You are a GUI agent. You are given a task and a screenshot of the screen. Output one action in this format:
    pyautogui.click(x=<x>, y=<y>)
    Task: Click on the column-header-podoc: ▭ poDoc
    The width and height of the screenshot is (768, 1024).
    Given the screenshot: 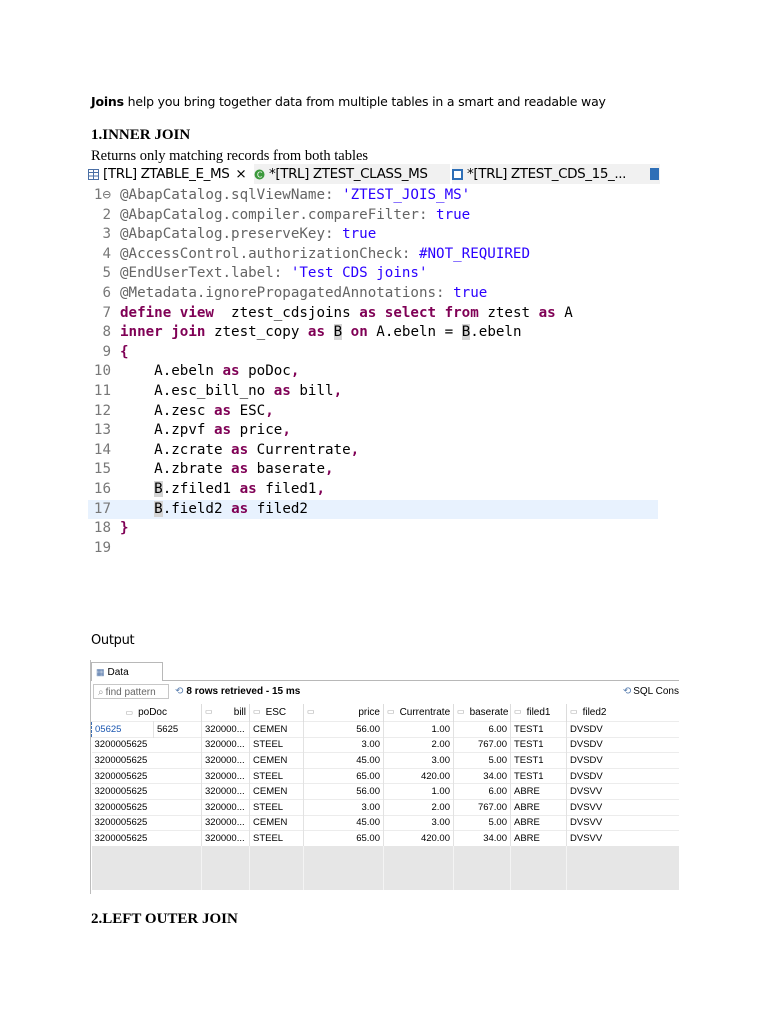 What is the action you would take?
    pyautogui.click(x=146, y=713)
    